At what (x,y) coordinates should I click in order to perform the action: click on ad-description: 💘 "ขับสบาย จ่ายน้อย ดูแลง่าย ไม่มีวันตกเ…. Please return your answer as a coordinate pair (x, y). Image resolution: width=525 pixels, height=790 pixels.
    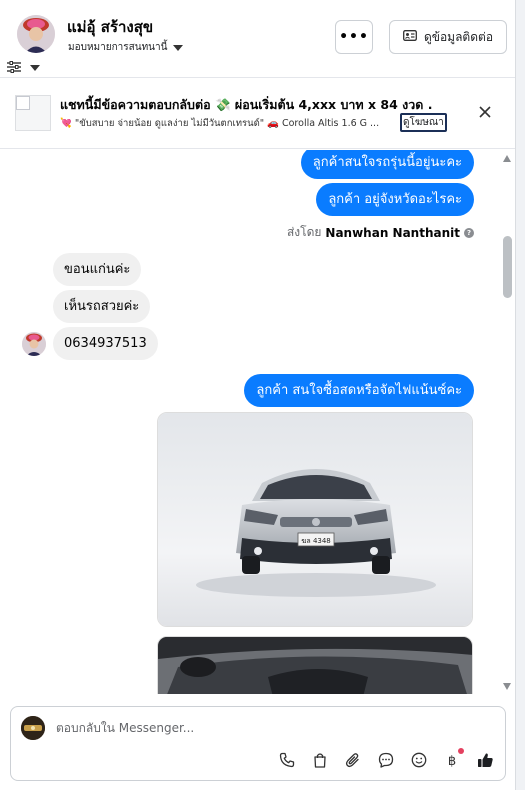
    Looking at the image, I should click on (220, 123).